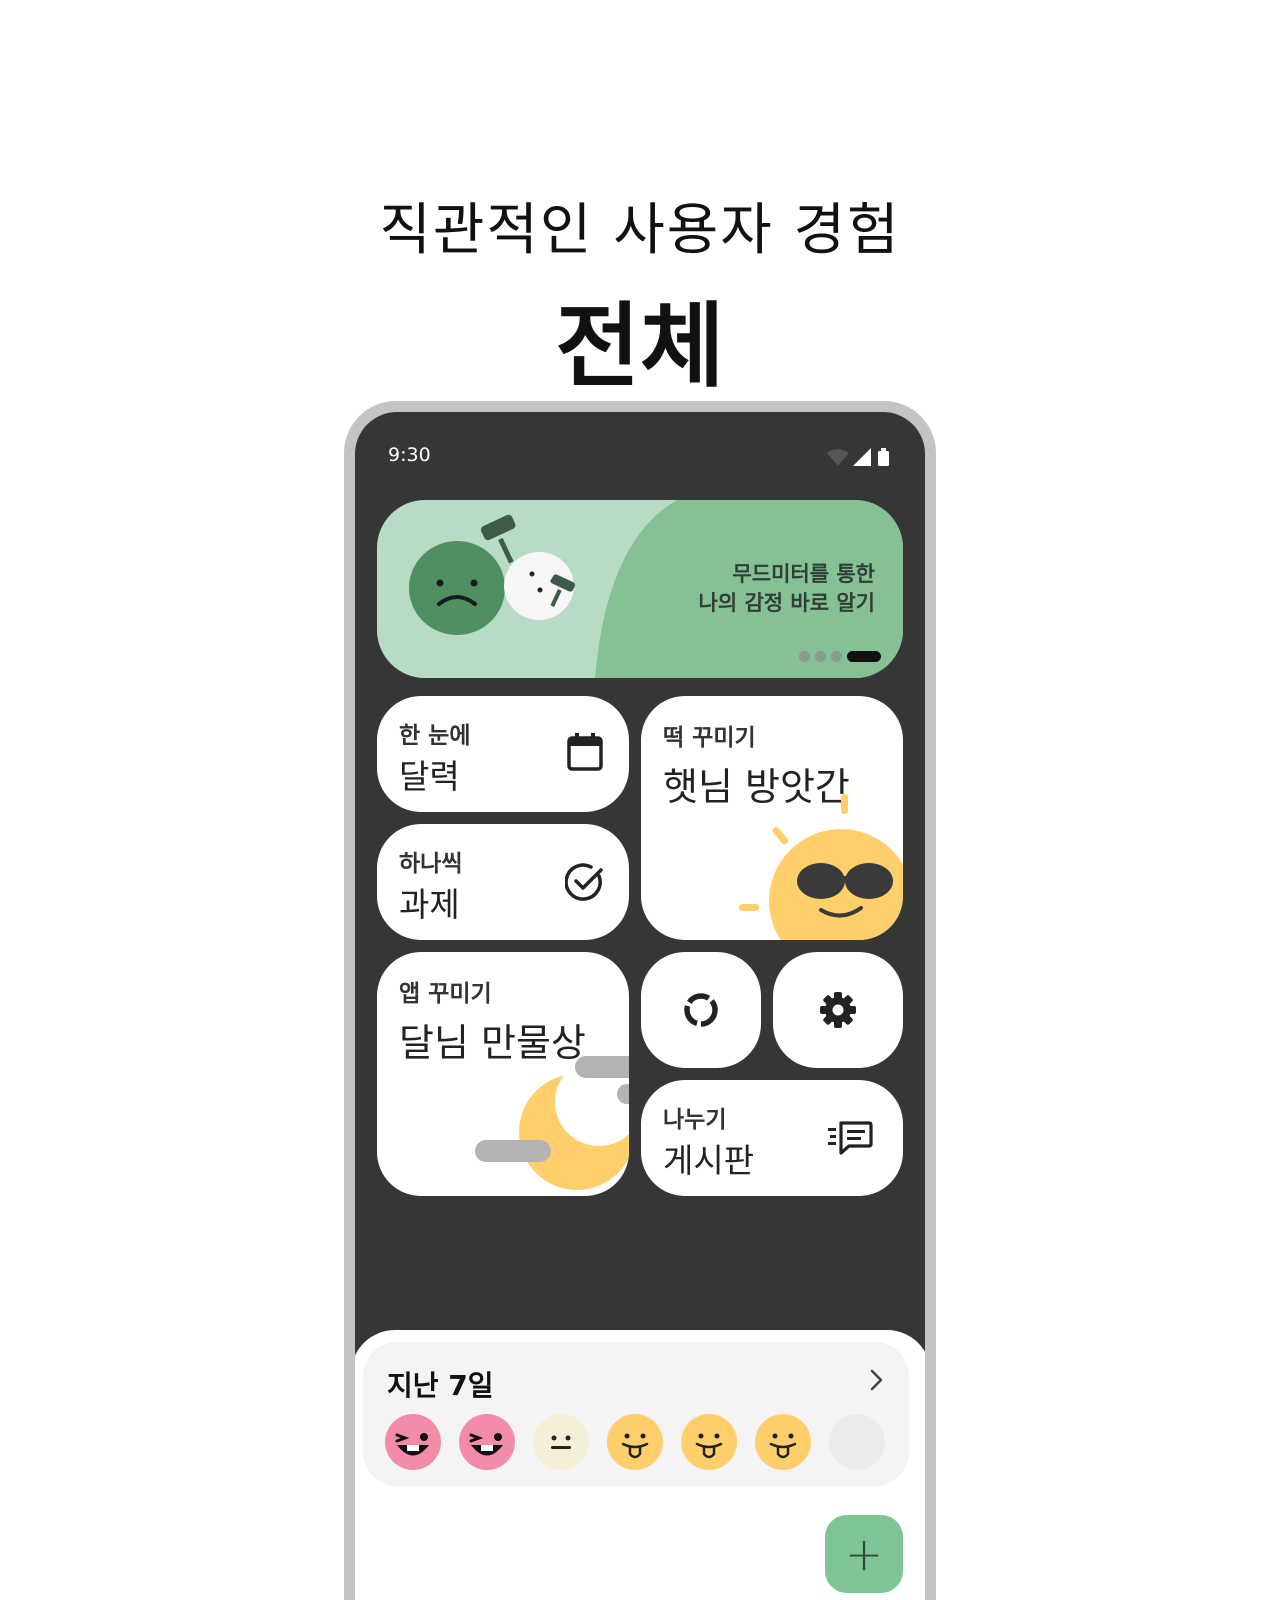  What do you see at coordinates (552, 1123) in the screenshot?
I see `moon-icon` at bounding box center [552, 1123].